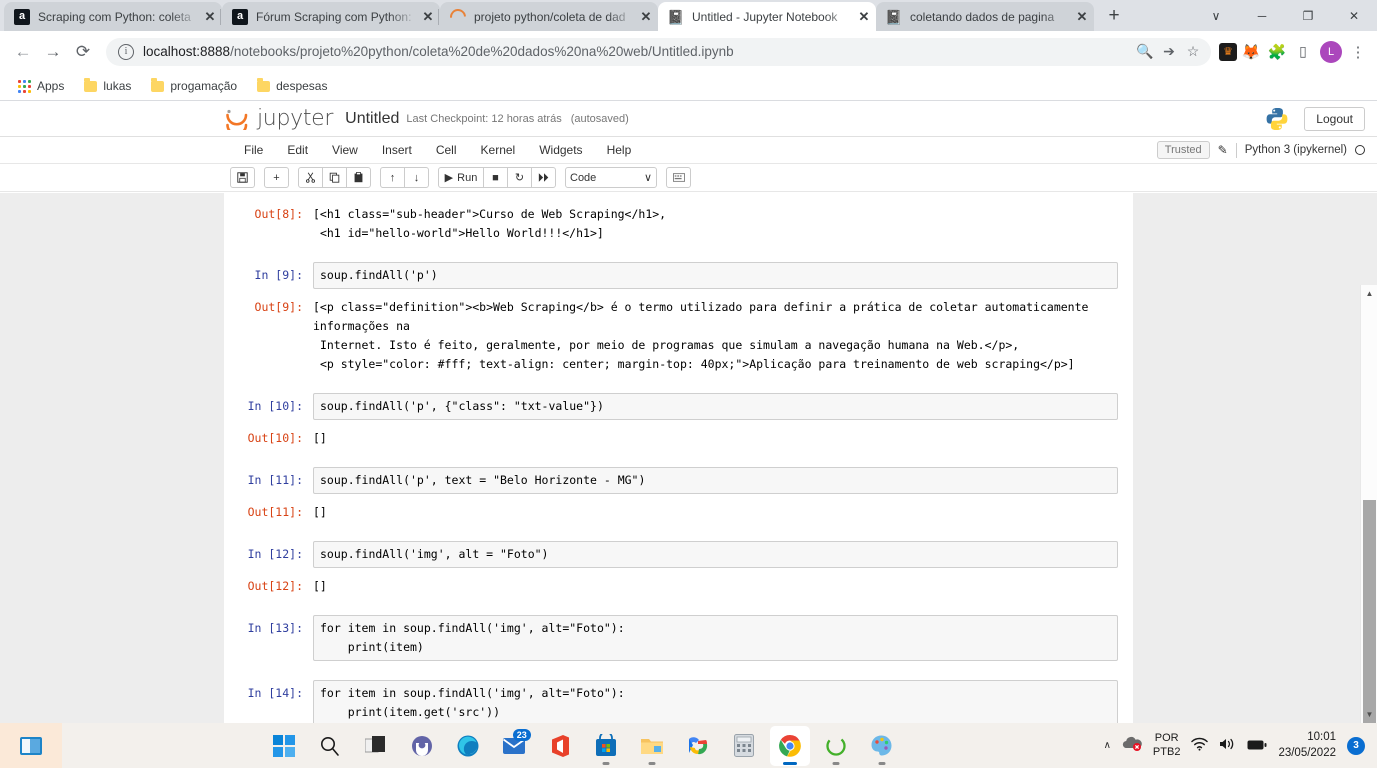 This screenshot has width=1377, height=768. What do you see at coordinates (422, 746) in the screenshot?
I see `teams-icon` at bounding box center [422, 746].